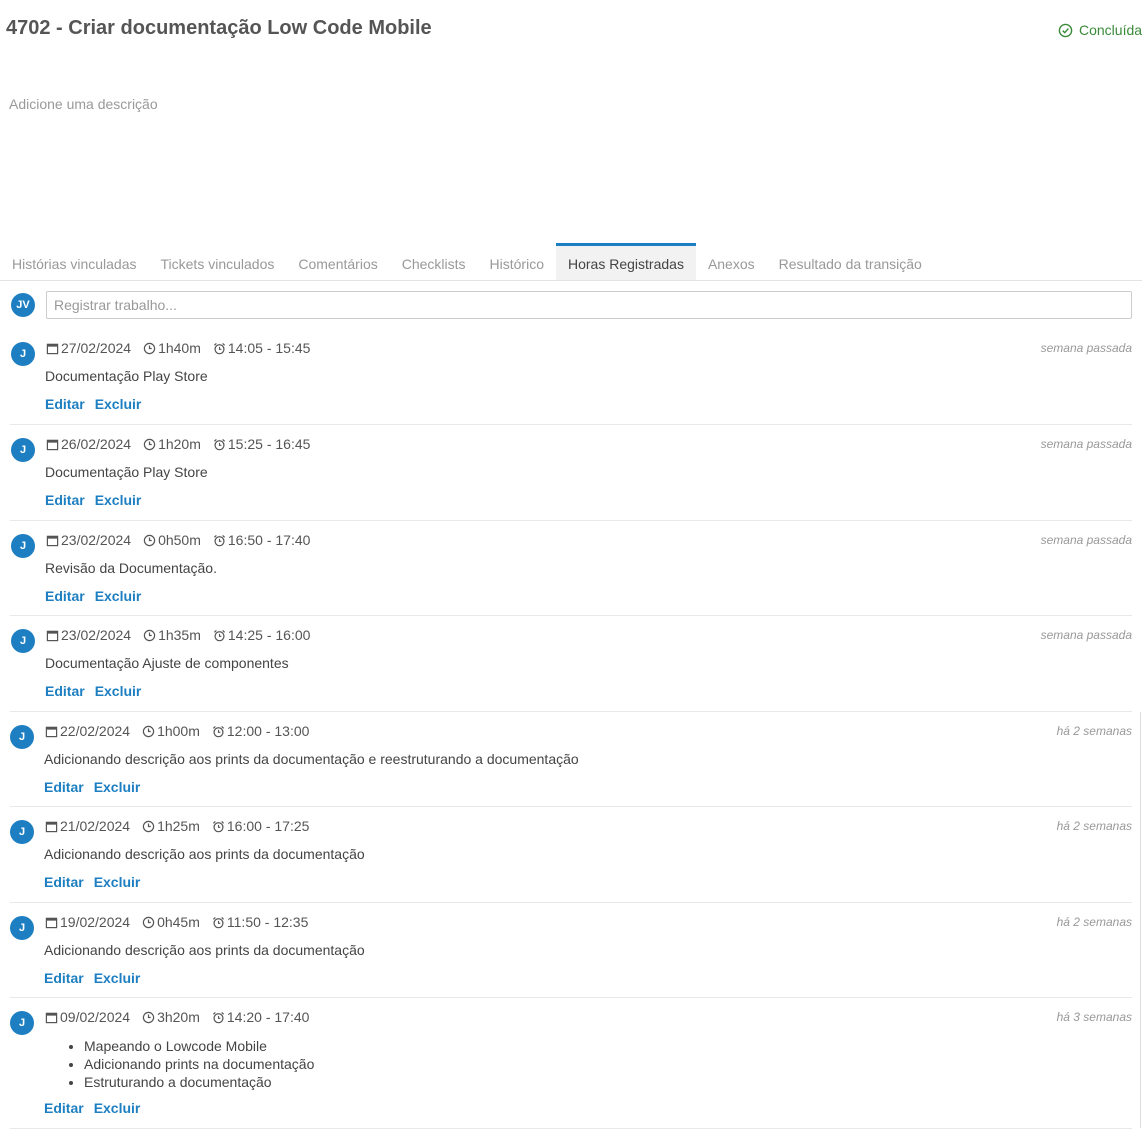 This screenshot has width=1142, height=1129. I want to click on worklog-bullet: Mapeando o Lowcode Mobile, so click(199, 1046).